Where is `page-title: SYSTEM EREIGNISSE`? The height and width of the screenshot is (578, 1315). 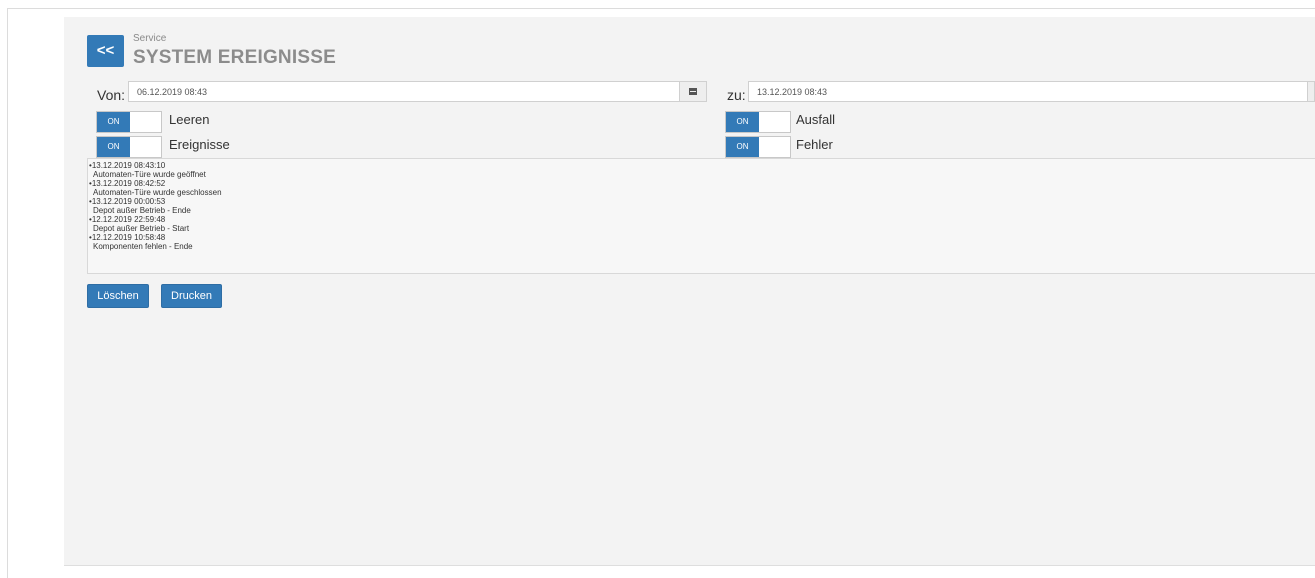
page-title: SYSTEM EREIGNISSE is located at coordinates (234, 57).